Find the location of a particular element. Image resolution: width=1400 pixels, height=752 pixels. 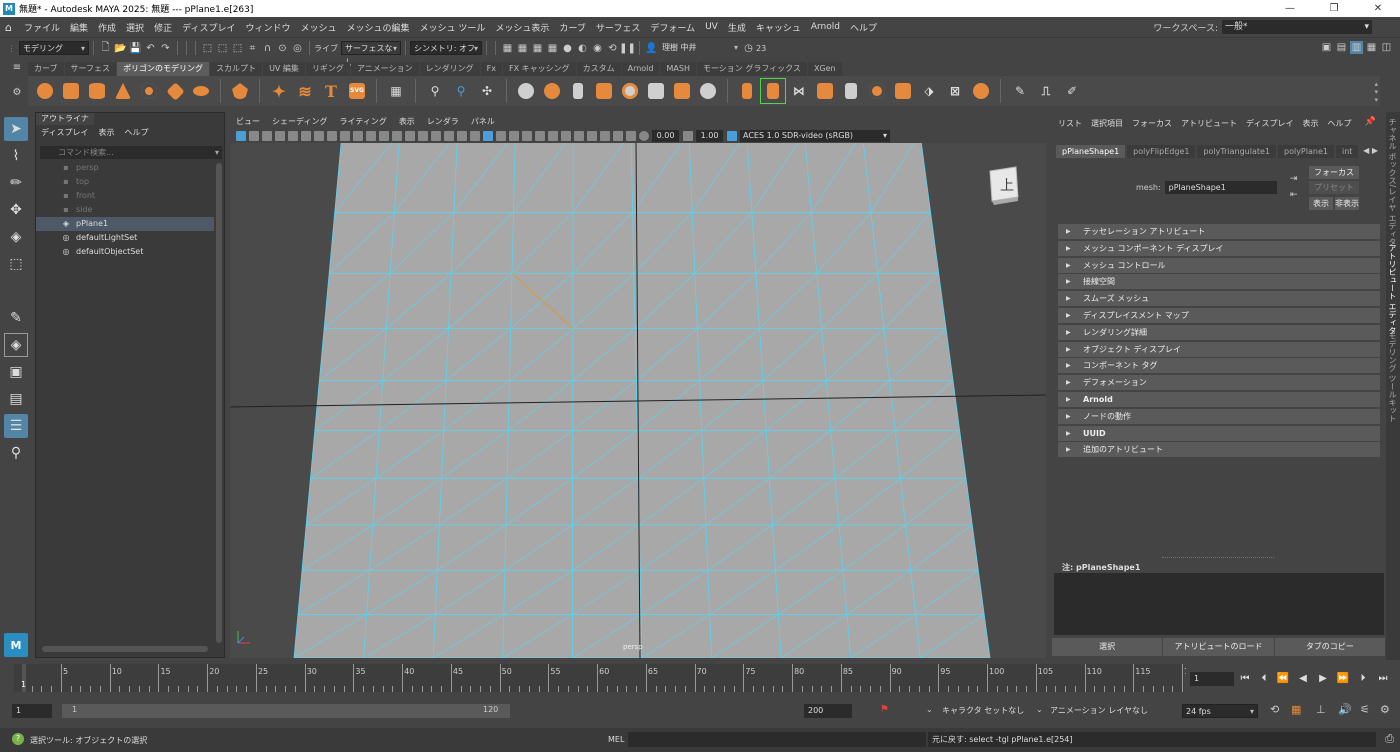

preset-button: プリセット is located at coordinates (1334, 187).